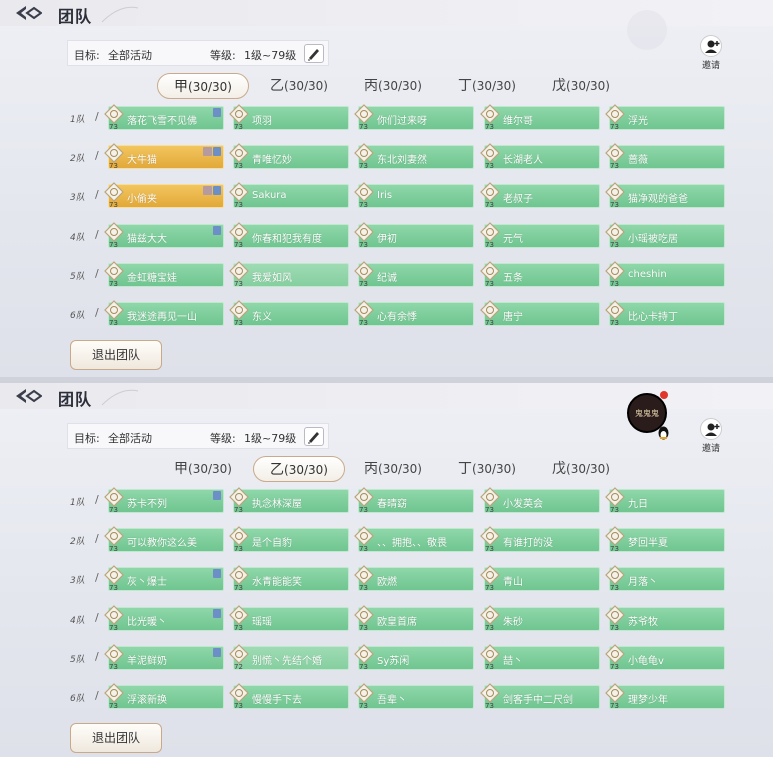 This screenshot has width=773, height=757. I want to click on member-slot: 73 比光暖丶, so click(164, 618).